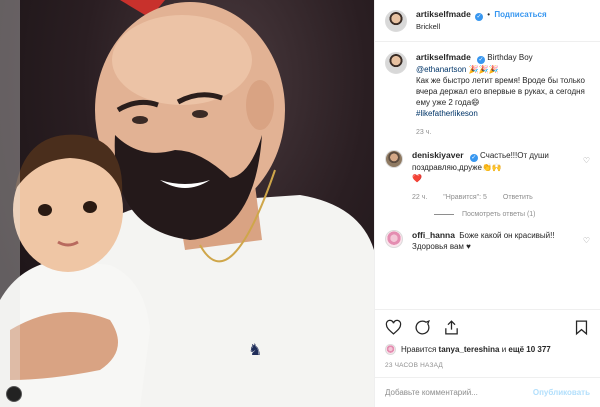 The height and width of the screenshot is (407, 600). What do you see at coordinates (510, 57) in the screenshot?
I see `caption-line1: Birthday Boy` at bounding box center [510, 57].